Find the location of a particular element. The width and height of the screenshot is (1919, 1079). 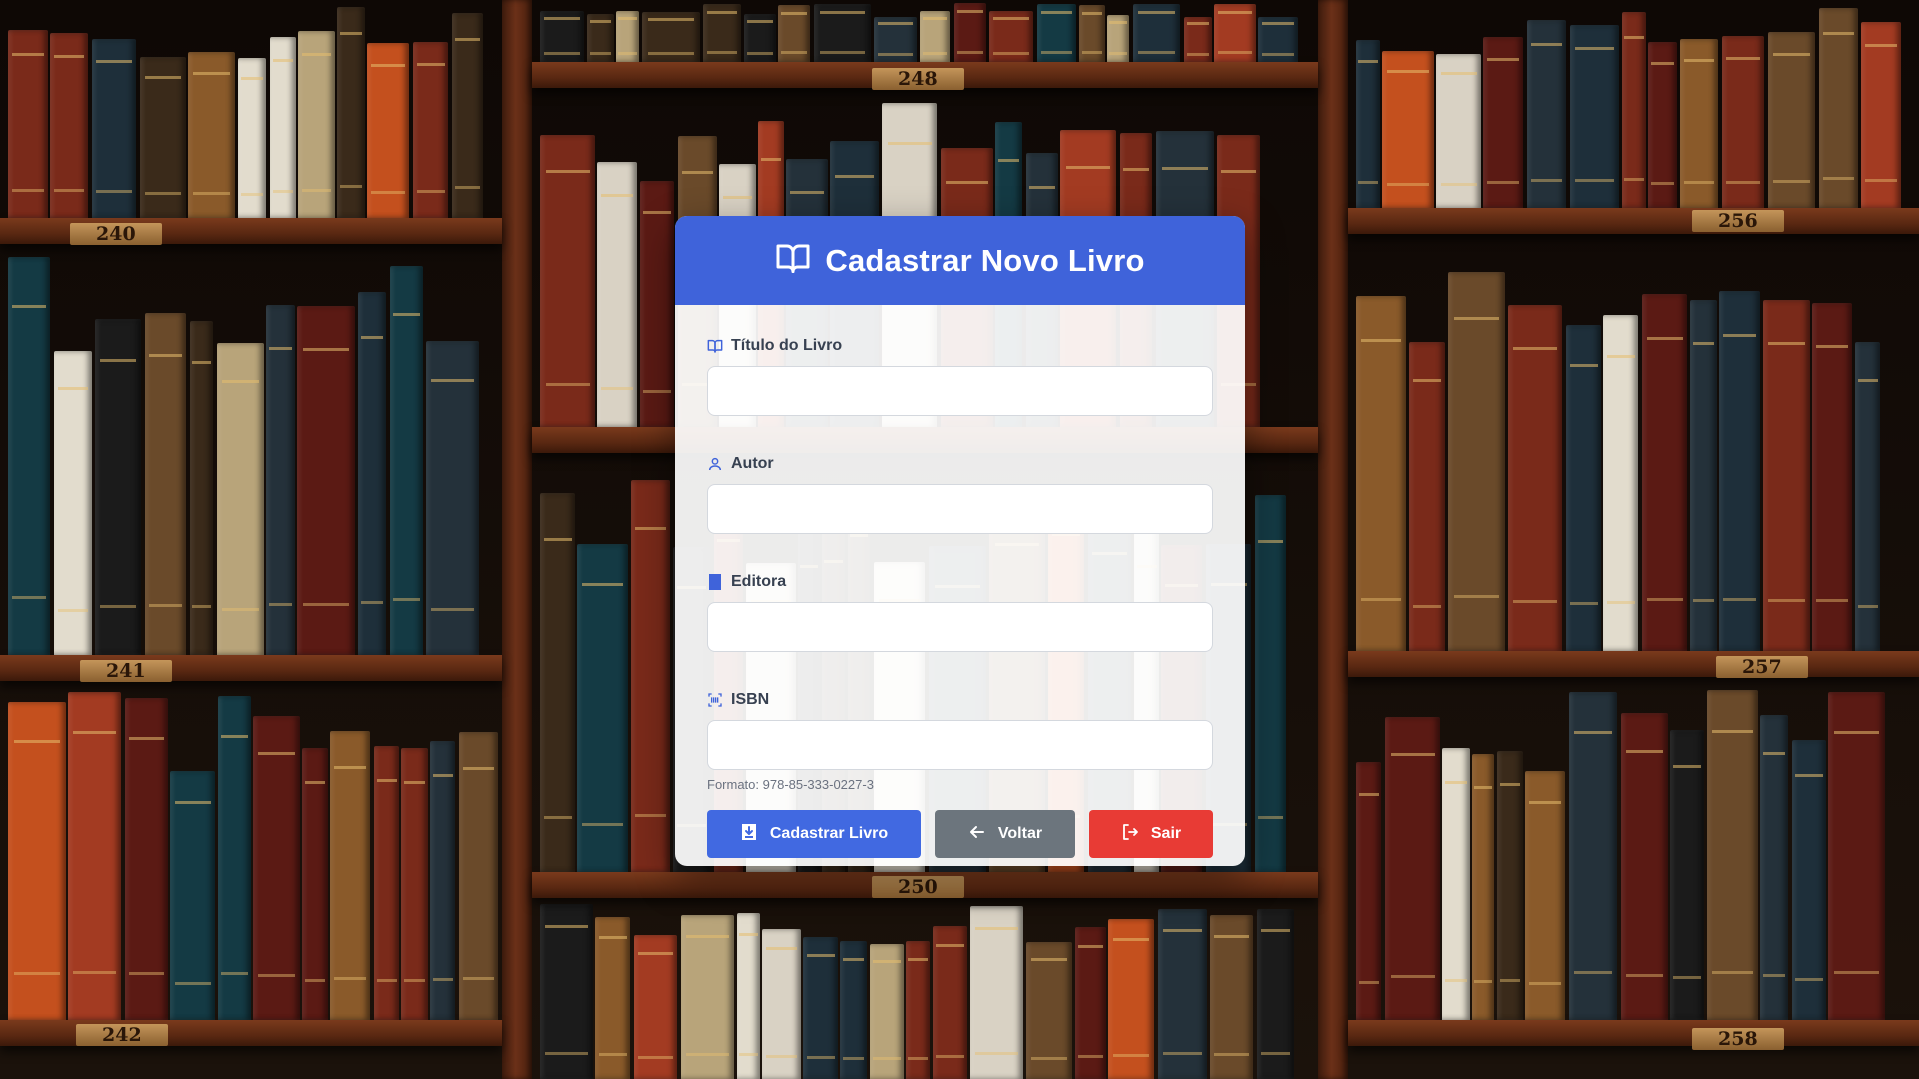

barcode-icon is located at coordinates (715, 700).